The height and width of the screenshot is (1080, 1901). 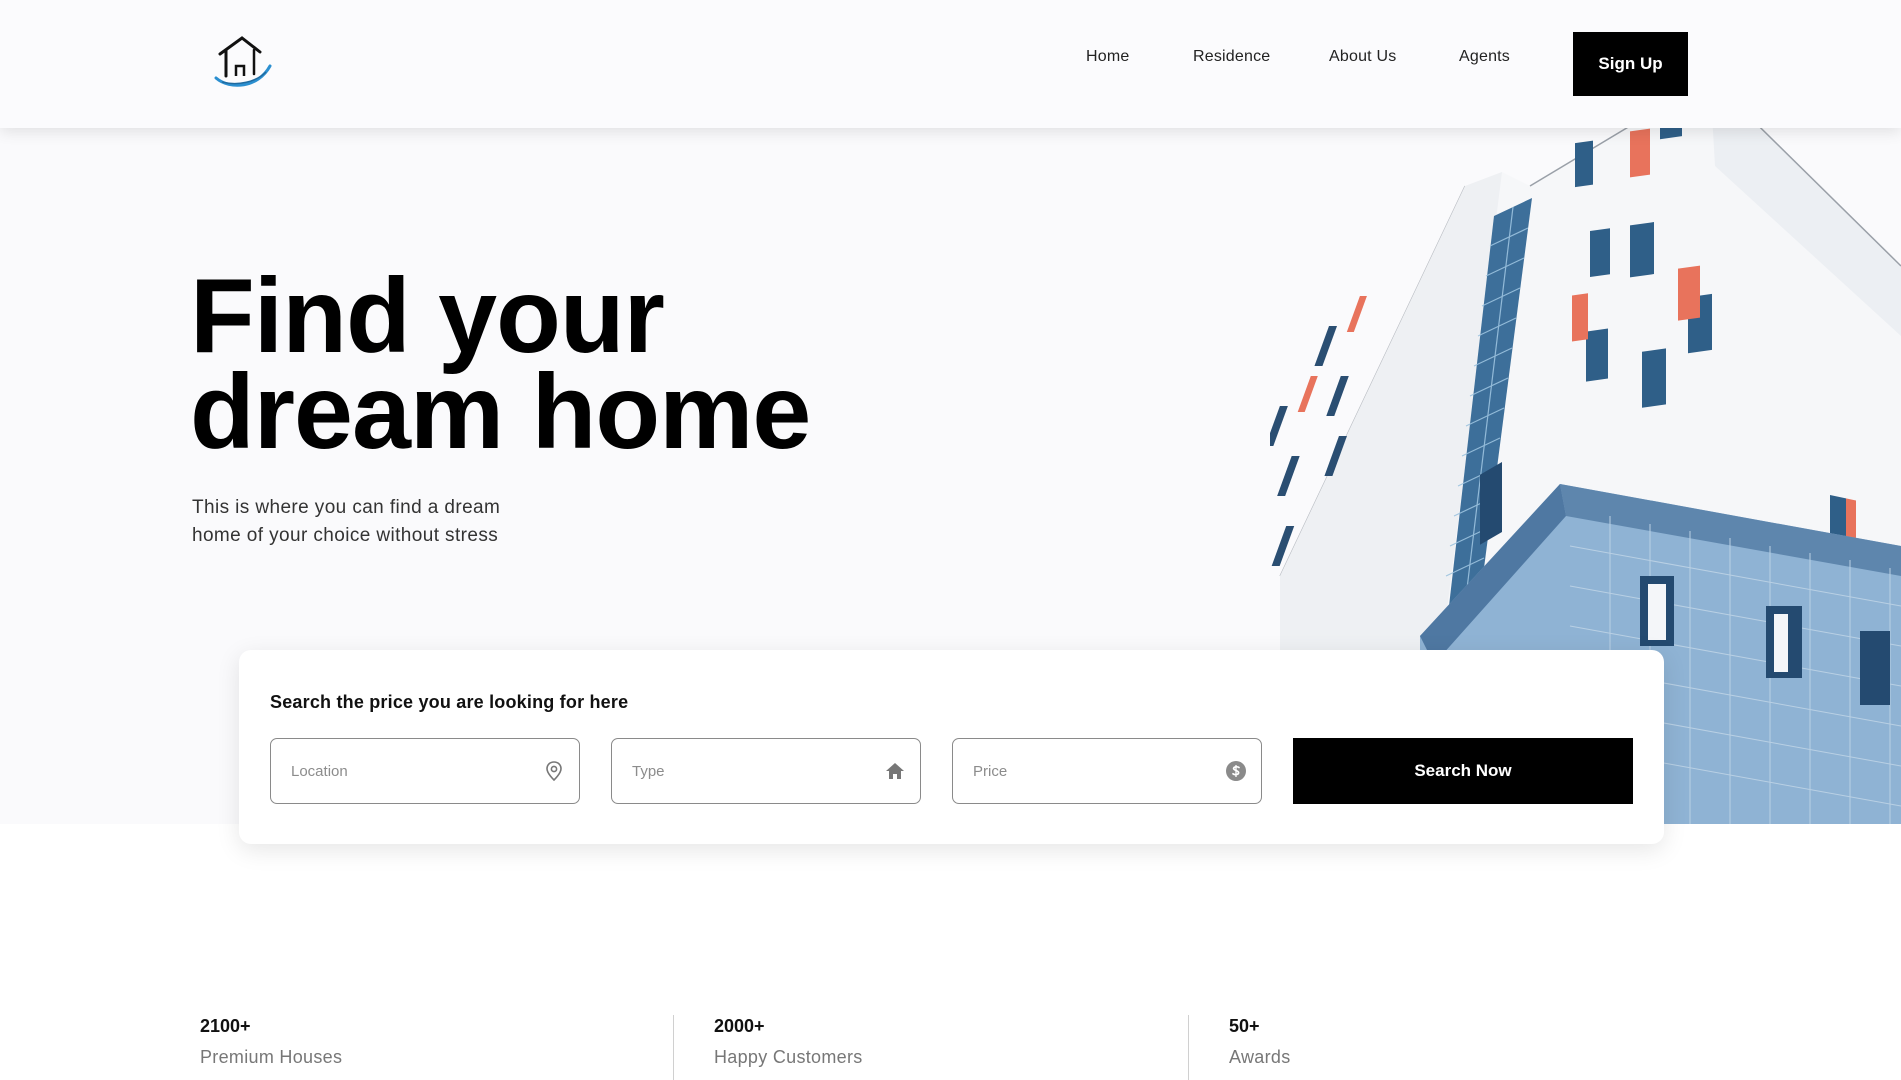 What do you see at coordinates (788, 1057) in the screenshot?
I see `stat-label: Happy Customers` at bounding box center [788, 1057].